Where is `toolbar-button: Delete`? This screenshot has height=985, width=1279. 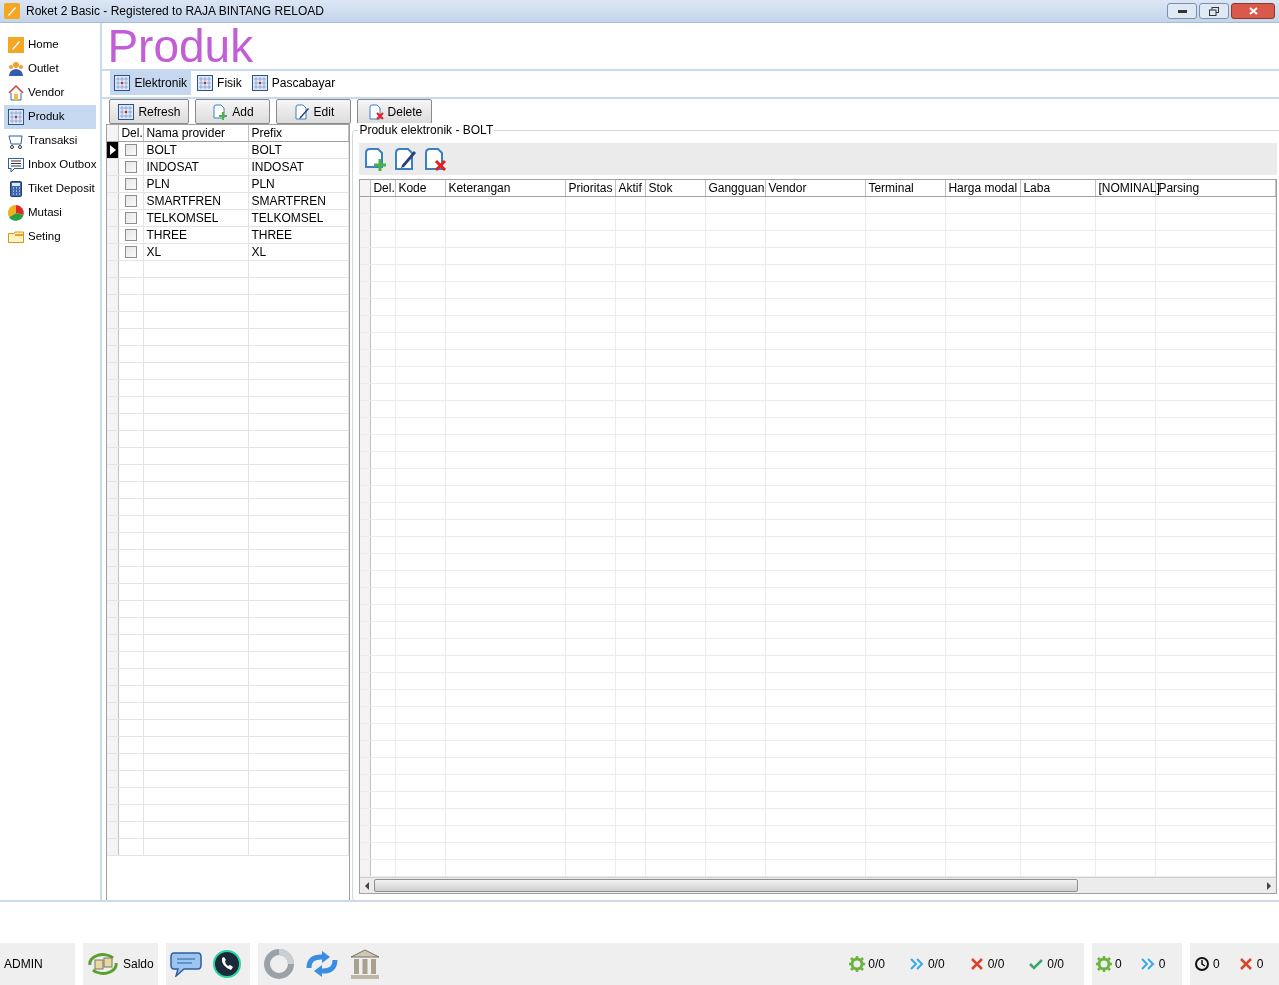
toolbar-button: Delete is located at coordinates (395, 111).